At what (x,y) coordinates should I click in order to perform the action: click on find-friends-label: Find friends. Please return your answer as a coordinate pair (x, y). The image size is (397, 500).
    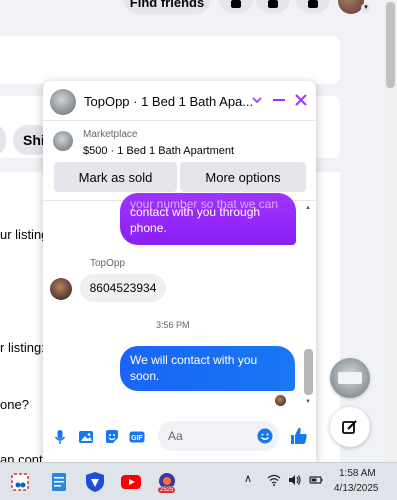
    Looking at the image, I should click on (167, 5).